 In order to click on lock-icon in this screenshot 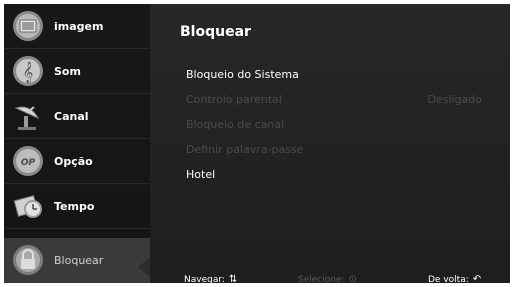, I will do `click(28, 260)`.